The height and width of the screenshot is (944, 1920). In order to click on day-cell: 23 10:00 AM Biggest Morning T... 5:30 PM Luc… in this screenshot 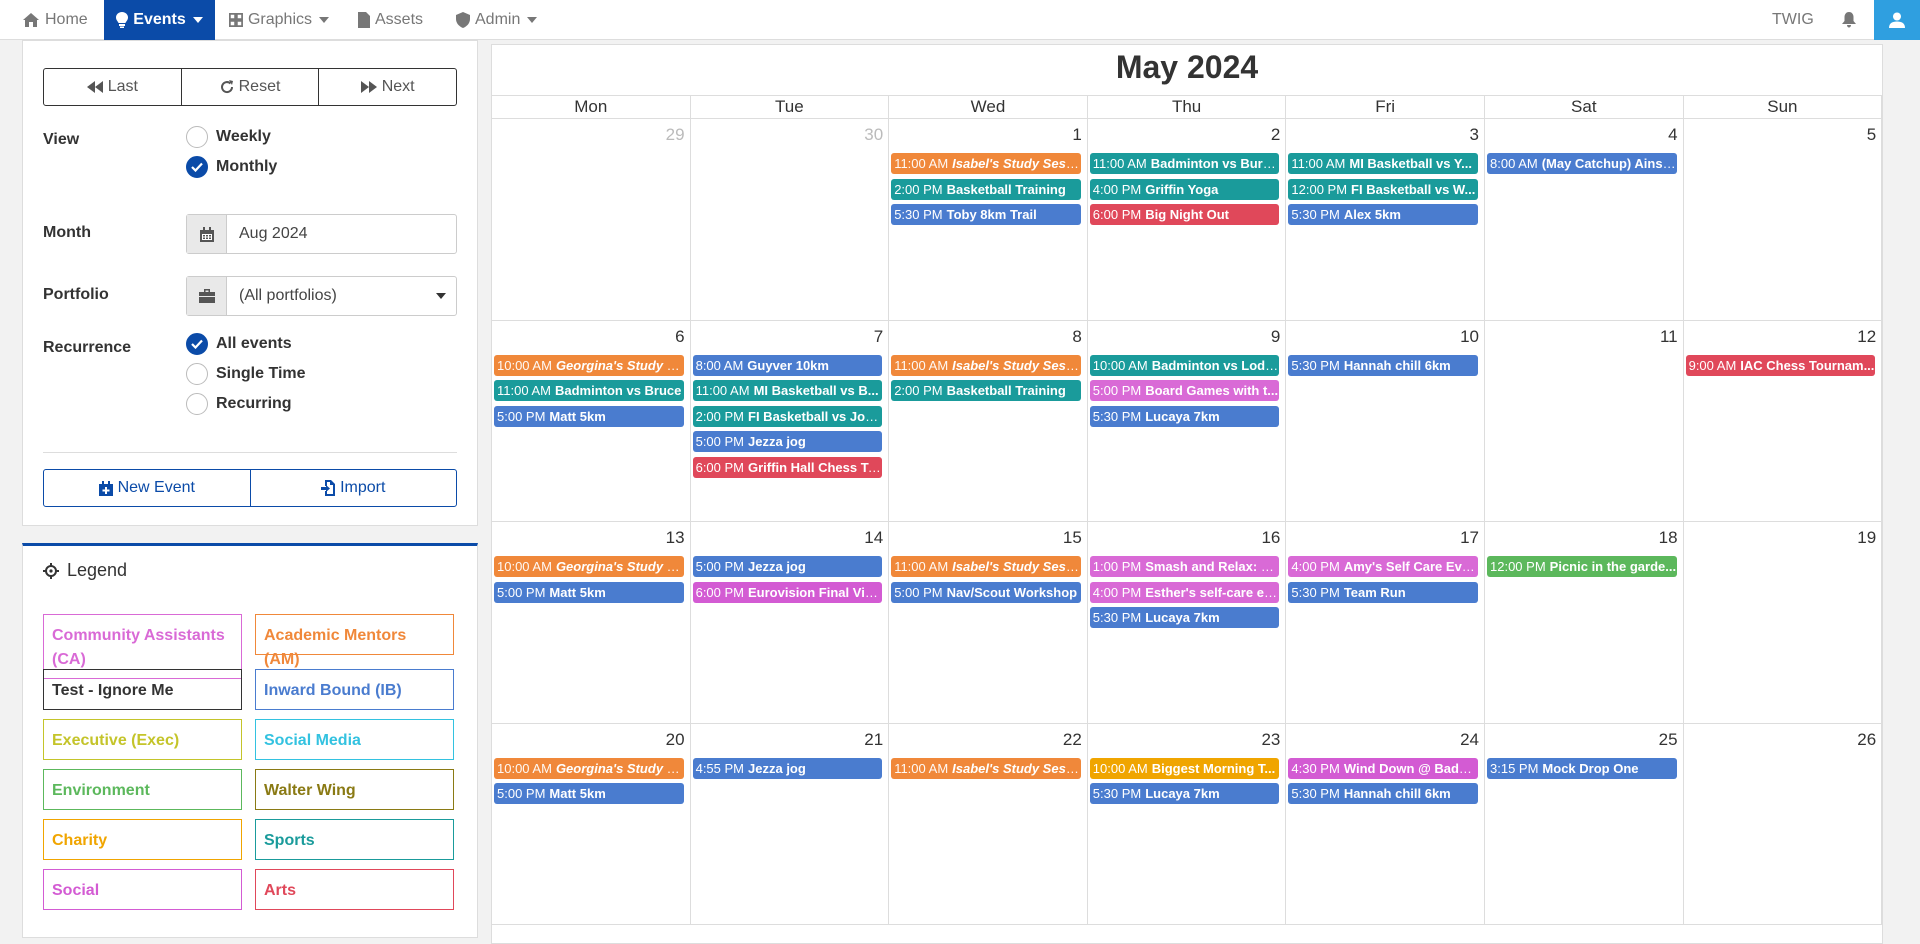, I will do `click(1187, 824)`.